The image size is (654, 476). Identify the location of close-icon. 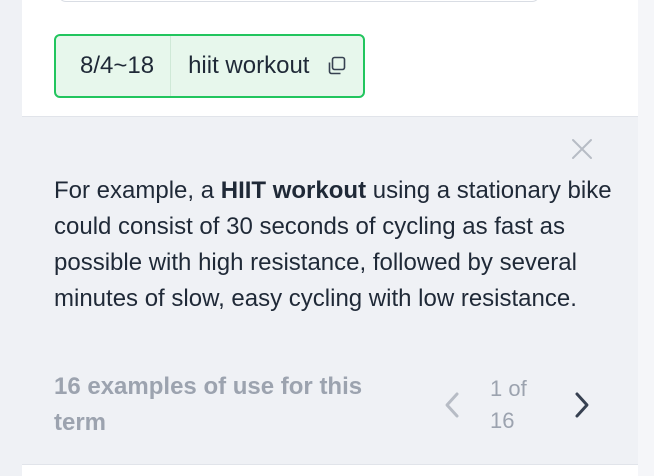
(582, 149).